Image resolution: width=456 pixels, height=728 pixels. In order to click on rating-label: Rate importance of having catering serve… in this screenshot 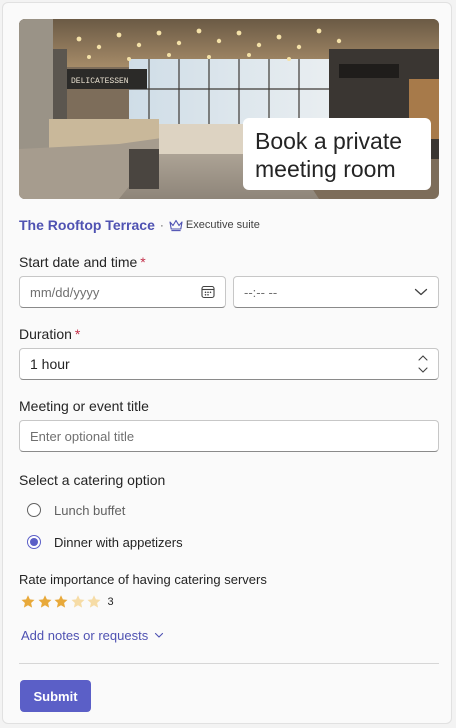, I will do `click(143, 579)`.